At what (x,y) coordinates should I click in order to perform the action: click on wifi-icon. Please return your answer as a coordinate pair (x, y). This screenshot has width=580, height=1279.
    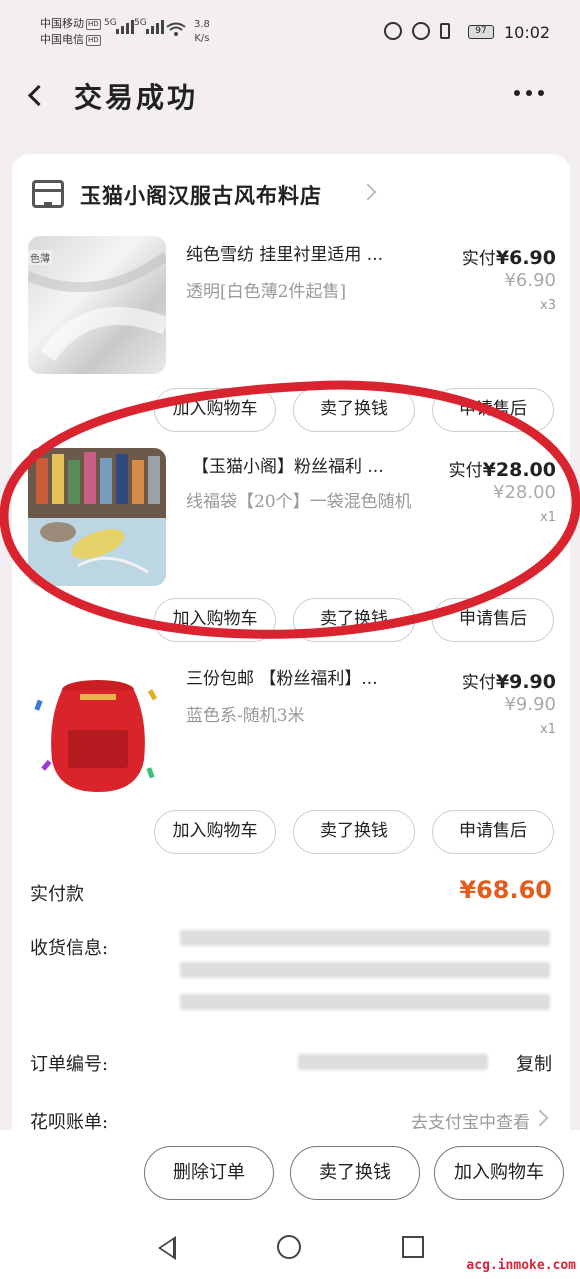
    Looking at the image, I should click on (176, 29).